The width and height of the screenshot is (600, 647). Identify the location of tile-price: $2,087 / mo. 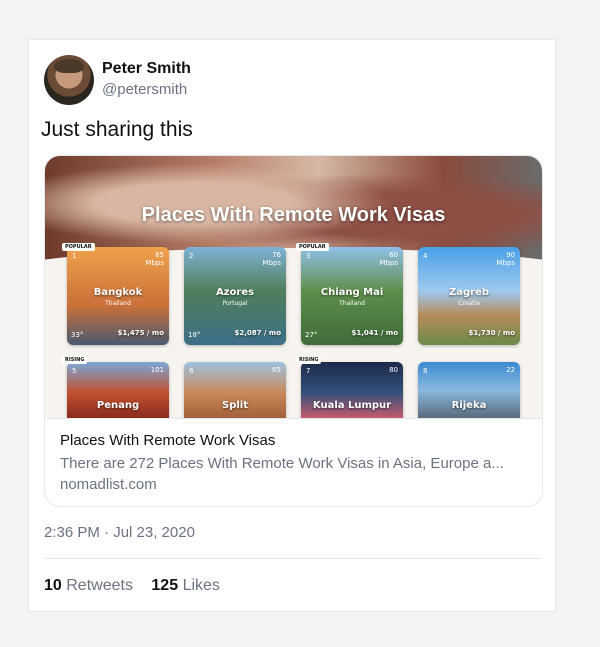
(257, 333).